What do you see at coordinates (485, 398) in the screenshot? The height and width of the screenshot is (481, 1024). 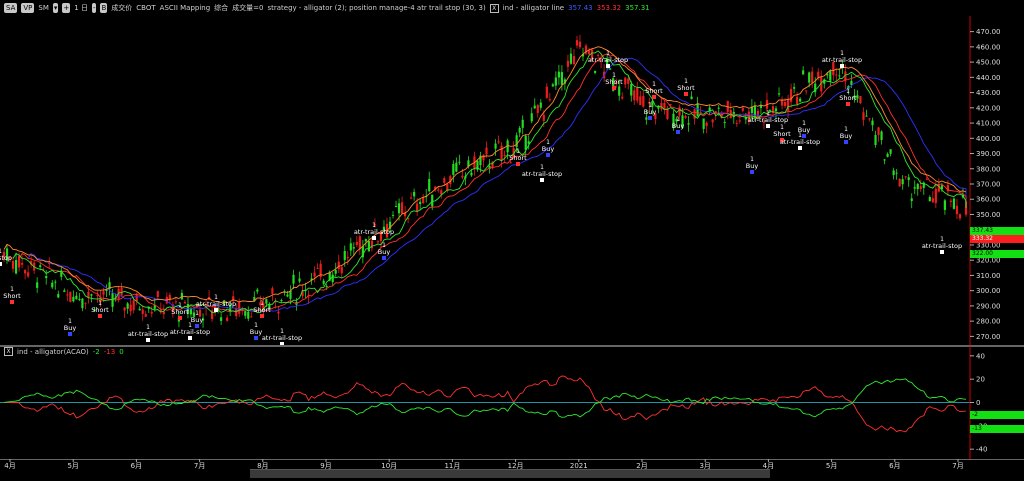 I see `osc-green-line` at bounding box center [485, 398].